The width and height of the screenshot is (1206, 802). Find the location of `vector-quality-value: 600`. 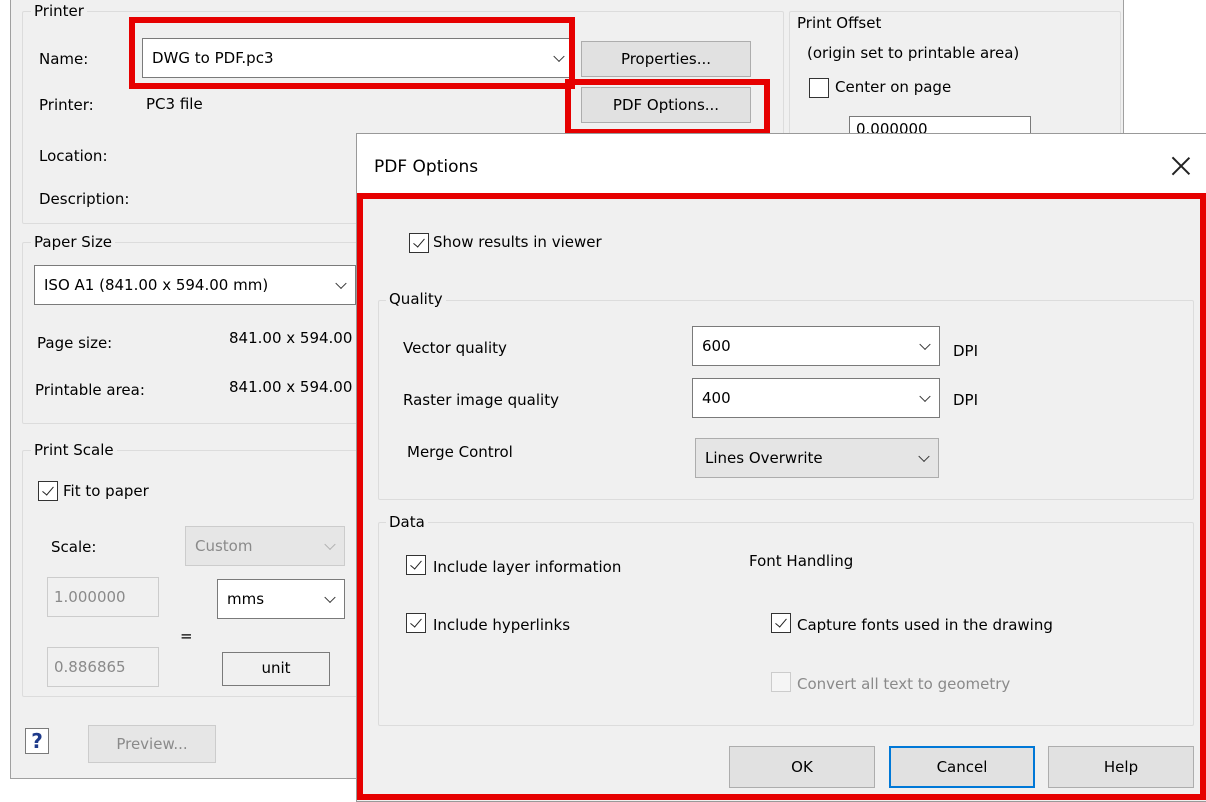

vector-quality-value: 600 is located at coordinates (716, 346).